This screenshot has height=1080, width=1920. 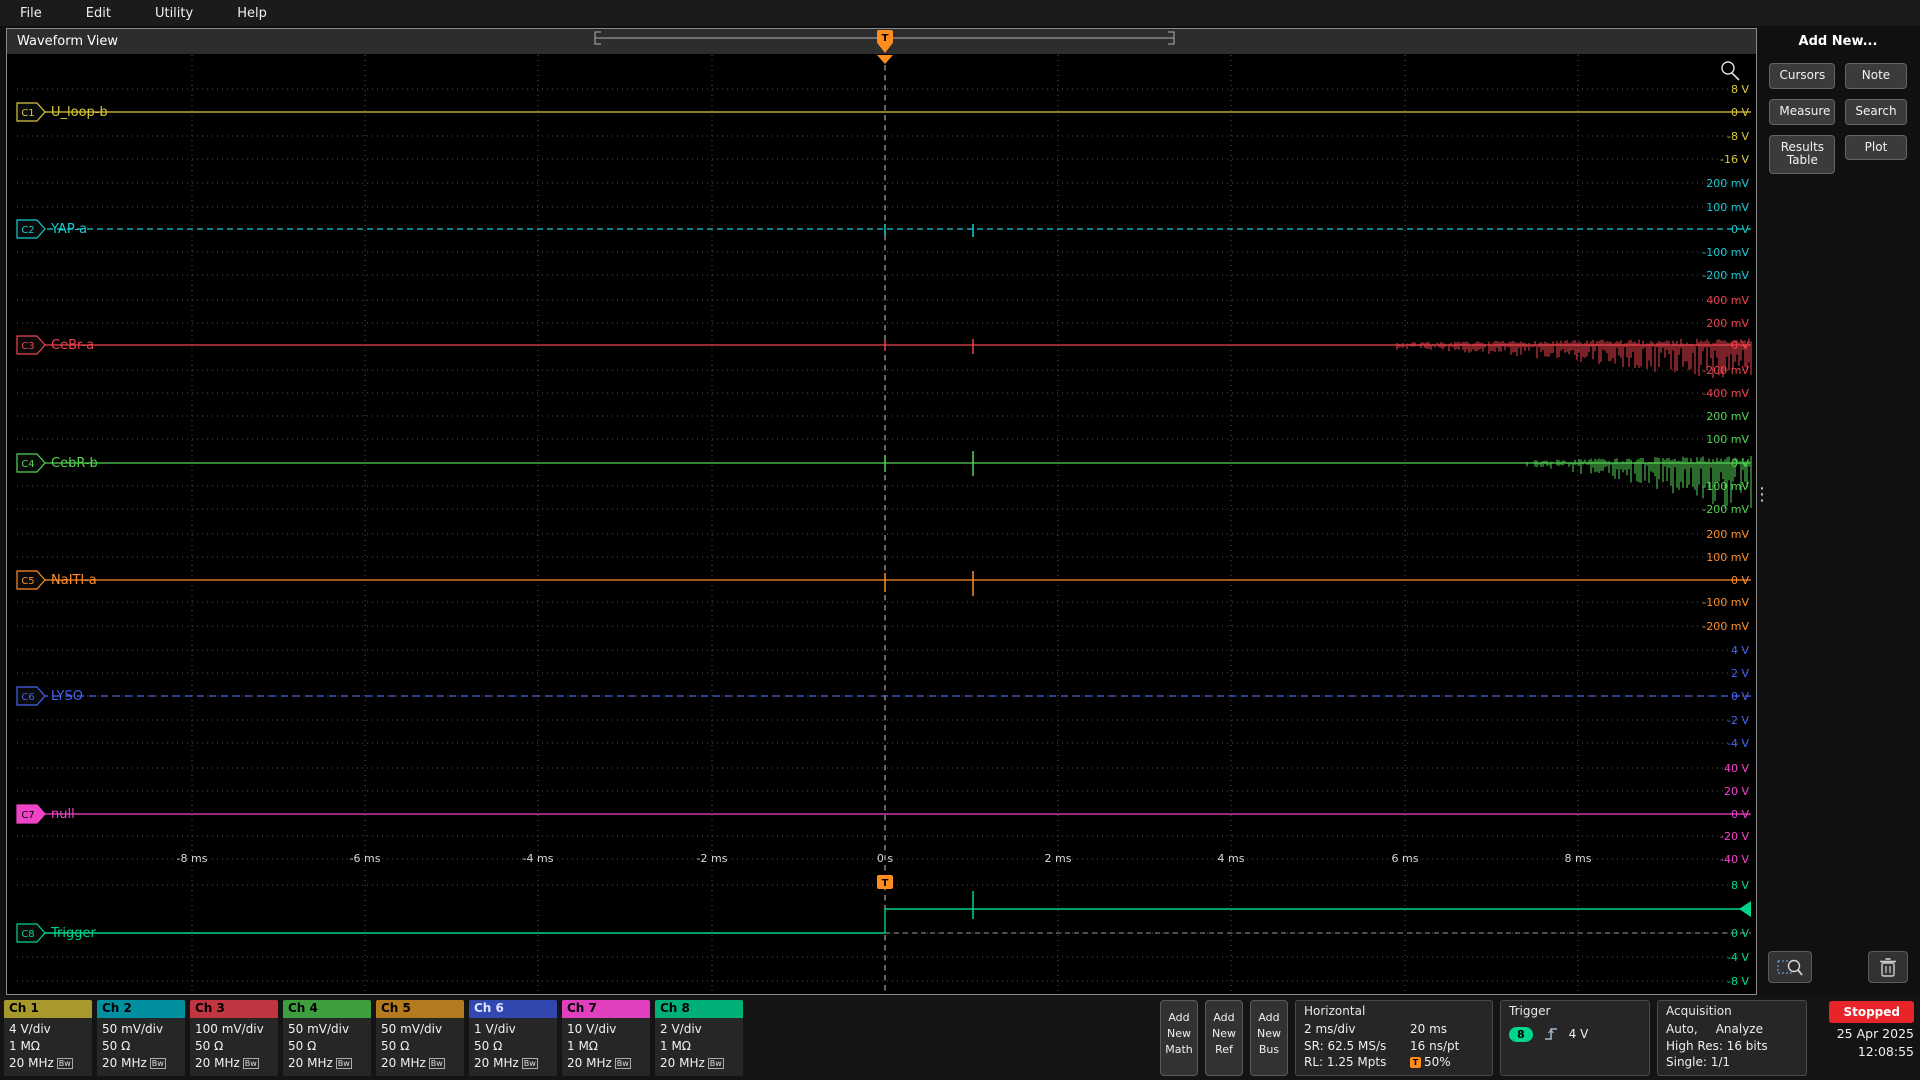 I want to click on trash-button, so click(x=1888, y=967).